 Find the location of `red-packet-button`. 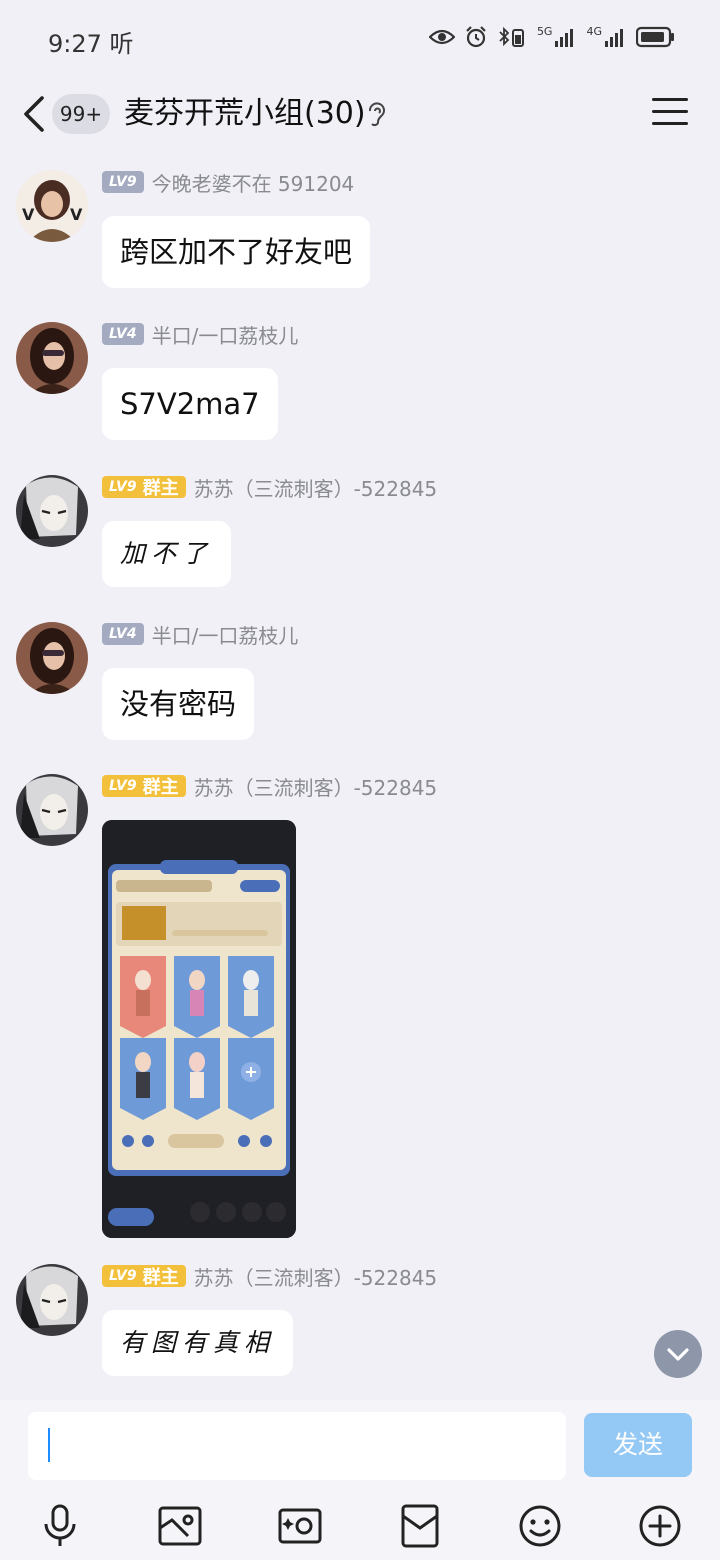

red-packet-button is located at coordinates (420, 1526).